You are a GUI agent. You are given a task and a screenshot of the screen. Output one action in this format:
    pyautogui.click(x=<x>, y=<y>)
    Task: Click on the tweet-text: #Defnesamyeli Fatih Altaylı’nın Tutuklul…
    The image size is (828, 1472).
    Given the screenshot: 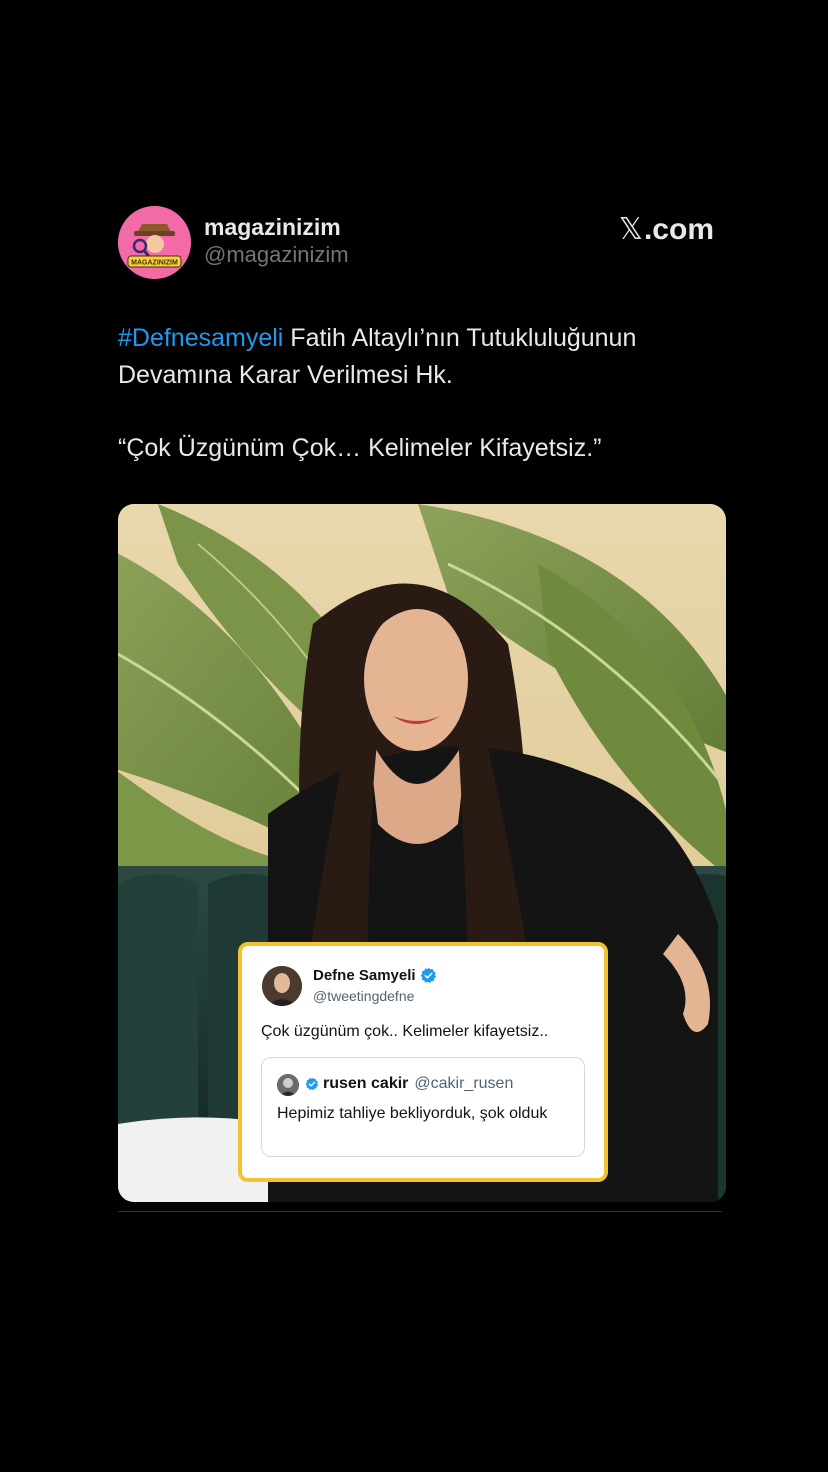 What is the action you would take?
    pyautogui.click(x=422, y=357)
    